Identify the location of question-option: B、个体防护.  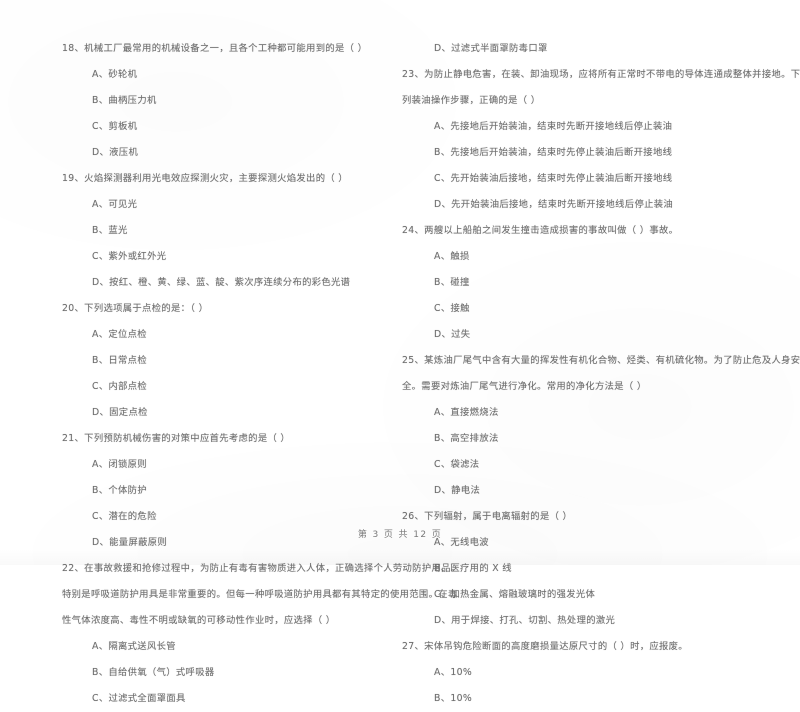
(227, 491).